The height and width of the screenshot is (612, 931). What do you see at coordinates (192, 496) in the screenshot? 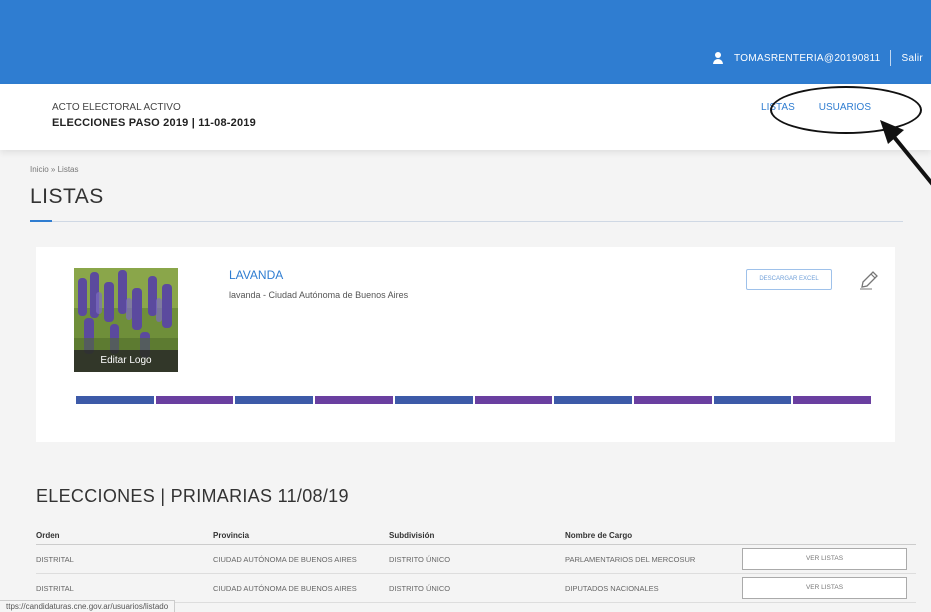
I see `elecciones-title: ELECCIONES | PRIMARIAS 11/08/19` at bounding box center [192, 496].